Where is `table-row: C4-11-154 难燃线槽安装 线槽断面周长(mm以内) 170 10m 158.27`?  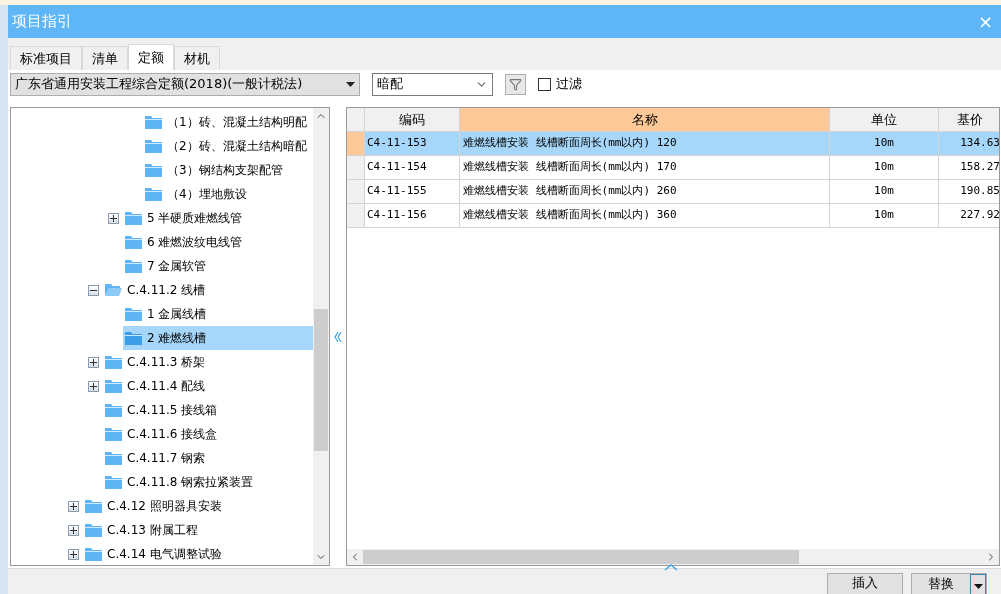
table-row: C4-11-154 难燃线槽安装 线槽断面周长(mm以内) 170 10m 158.27 is located at coordinates (673, 168).